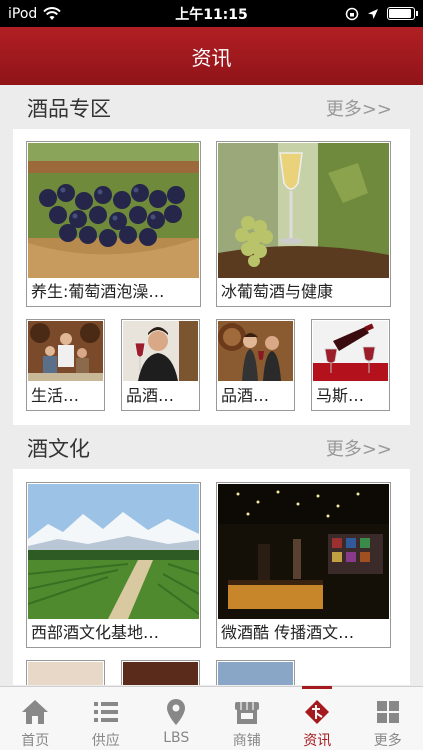 Image resolution: width=423 pixels, height=750 pixels. I want to click on wine-bar-interior-image, so click(303, 551).